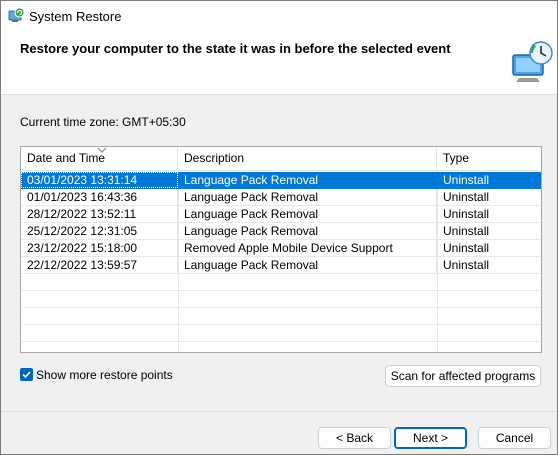 The height and width of the screenshot is (455, 558). Describe the element at coordinates (99, 265) in the screenshot. I see `row-date: 22/12/2022 13:59:57` at that location.